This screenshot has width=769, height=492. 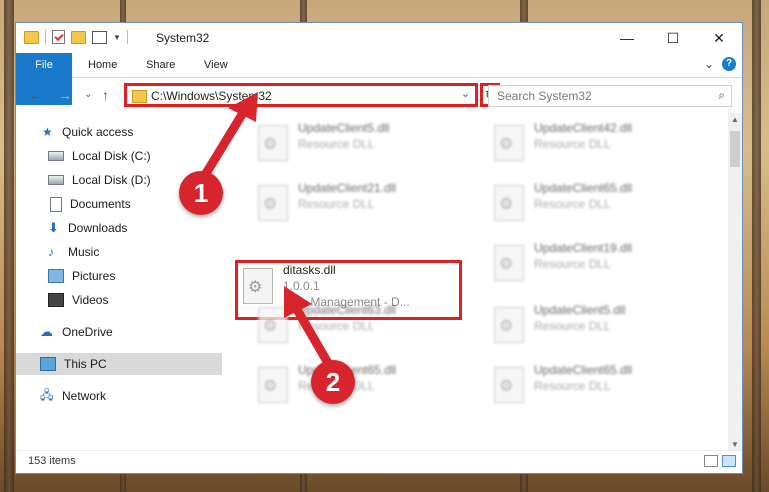 I want to click on file-name: UpdateClient63.dll, so click(x=347, y=310).